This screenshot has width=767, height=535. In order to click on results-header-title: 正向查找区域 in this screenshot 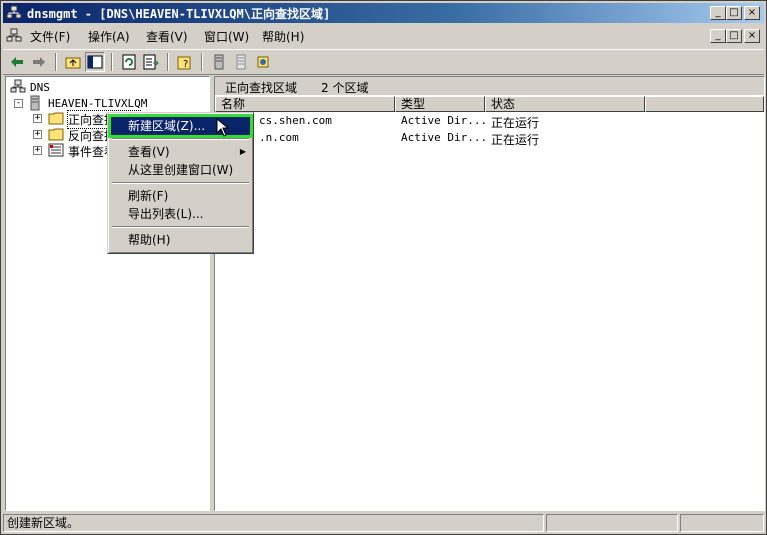, I will do `click(261, 88)`.